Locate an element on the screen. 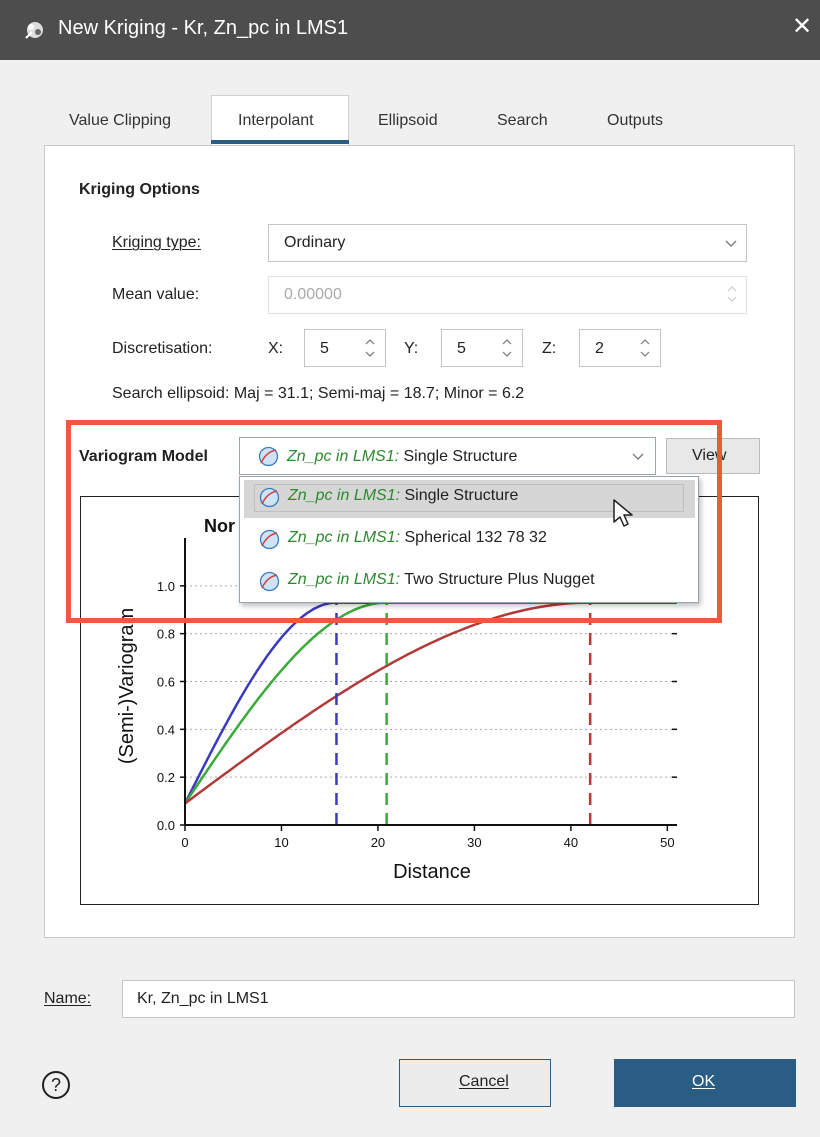 Image resolution: width=820 pixels, height=1137 pixels. tab-active-underline is located at coordinates (280, 142).